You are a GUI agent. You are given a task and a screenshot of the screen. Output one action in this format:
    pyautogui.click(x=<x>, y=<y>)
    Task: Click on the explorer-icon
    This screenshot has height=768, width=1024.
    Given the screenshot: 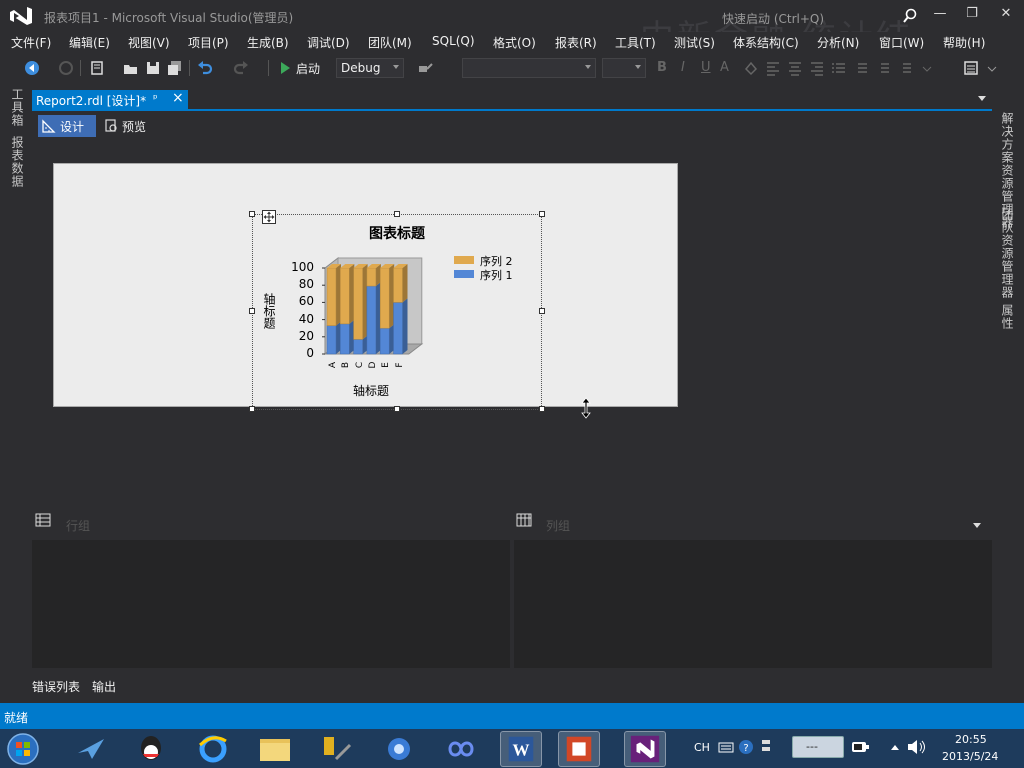 What is the action you would take?
    pyautogui.click(x=275, y=749)
    